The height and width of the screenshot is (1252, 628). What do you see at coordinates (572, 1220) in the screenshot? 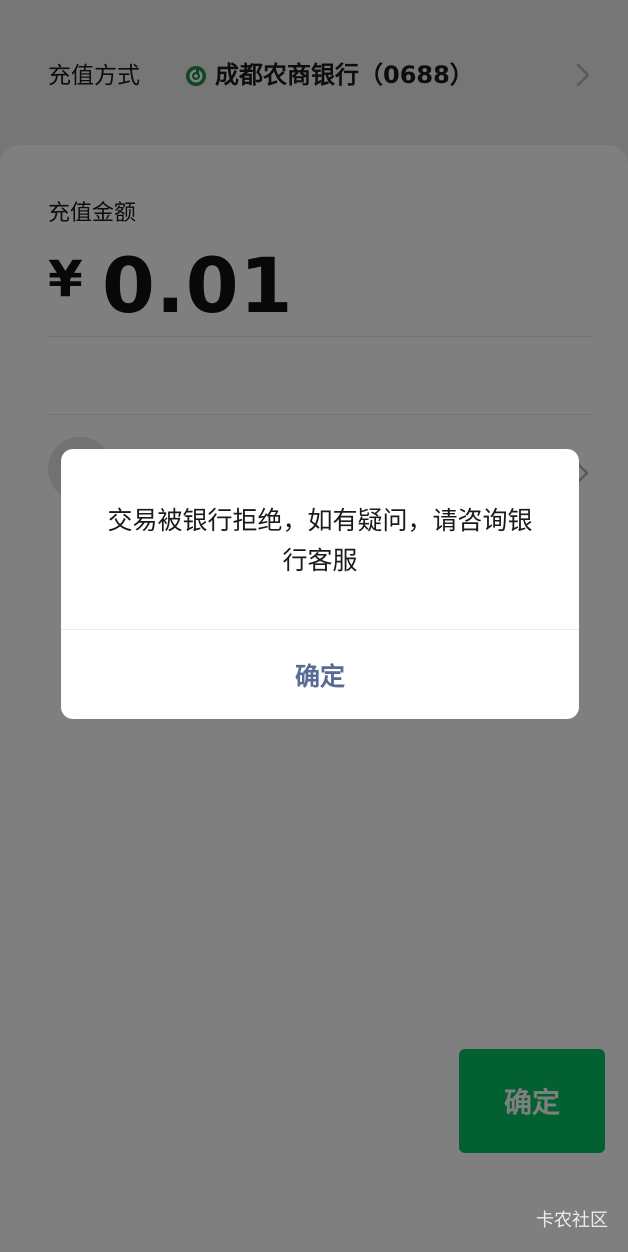
I see `watermark: 卡农社区` at bounding box center [572, 1220].